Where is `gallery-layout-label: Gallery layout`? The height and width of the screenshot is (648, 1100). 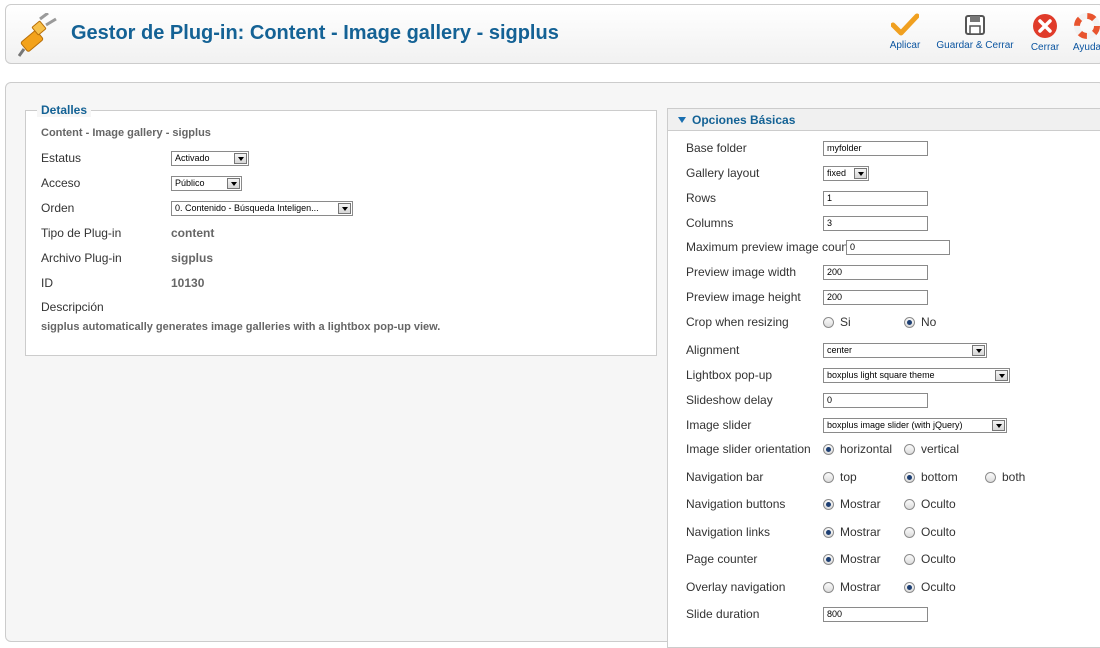 gallery-layout-label: Gallery layout is located at coordinates (723, 173).